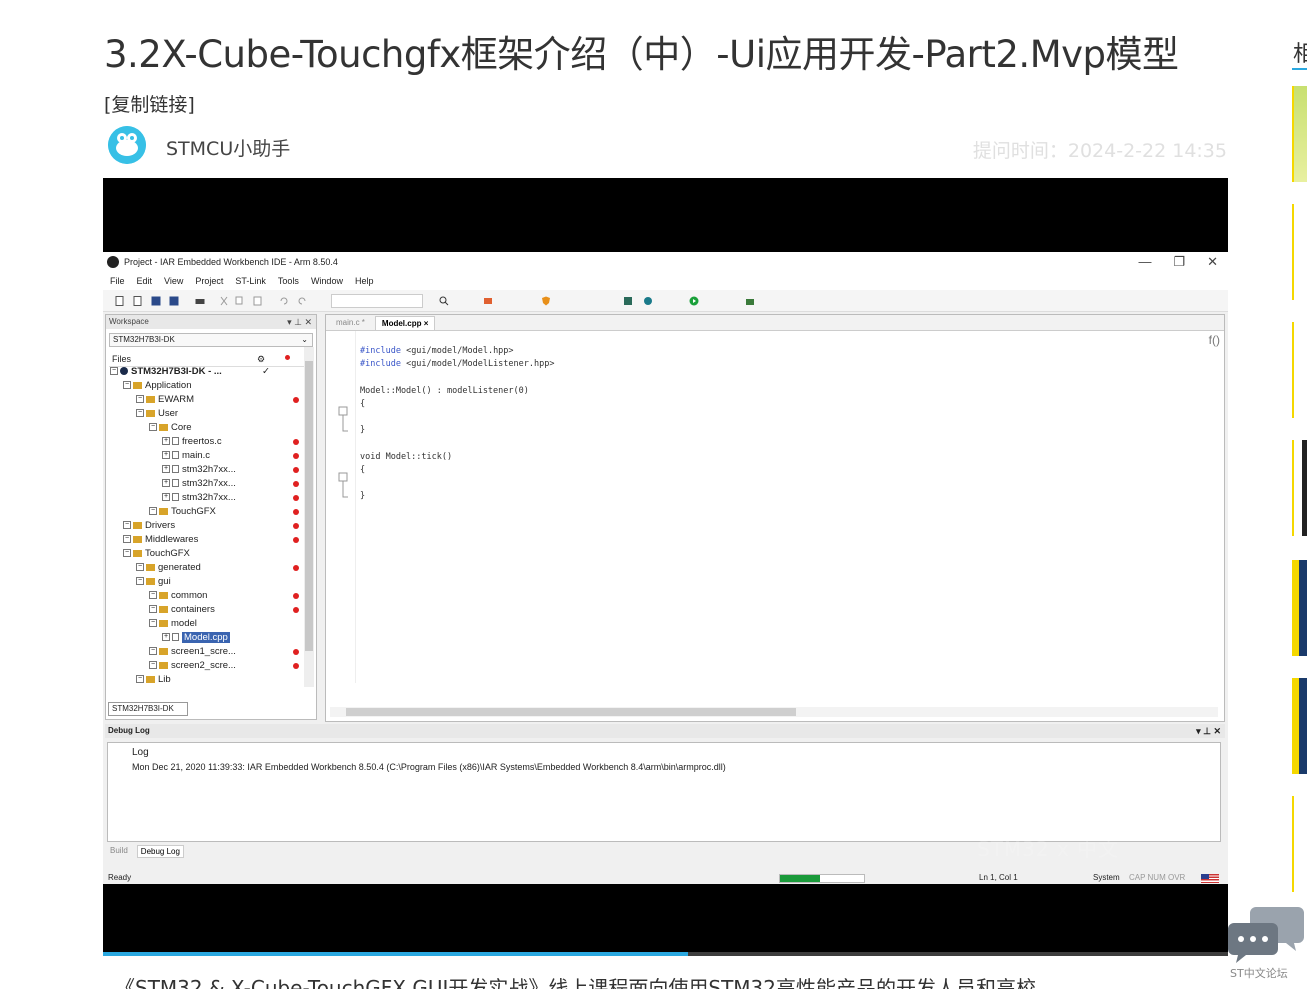  I want to click on ide-toolbar, so click(665, 301).